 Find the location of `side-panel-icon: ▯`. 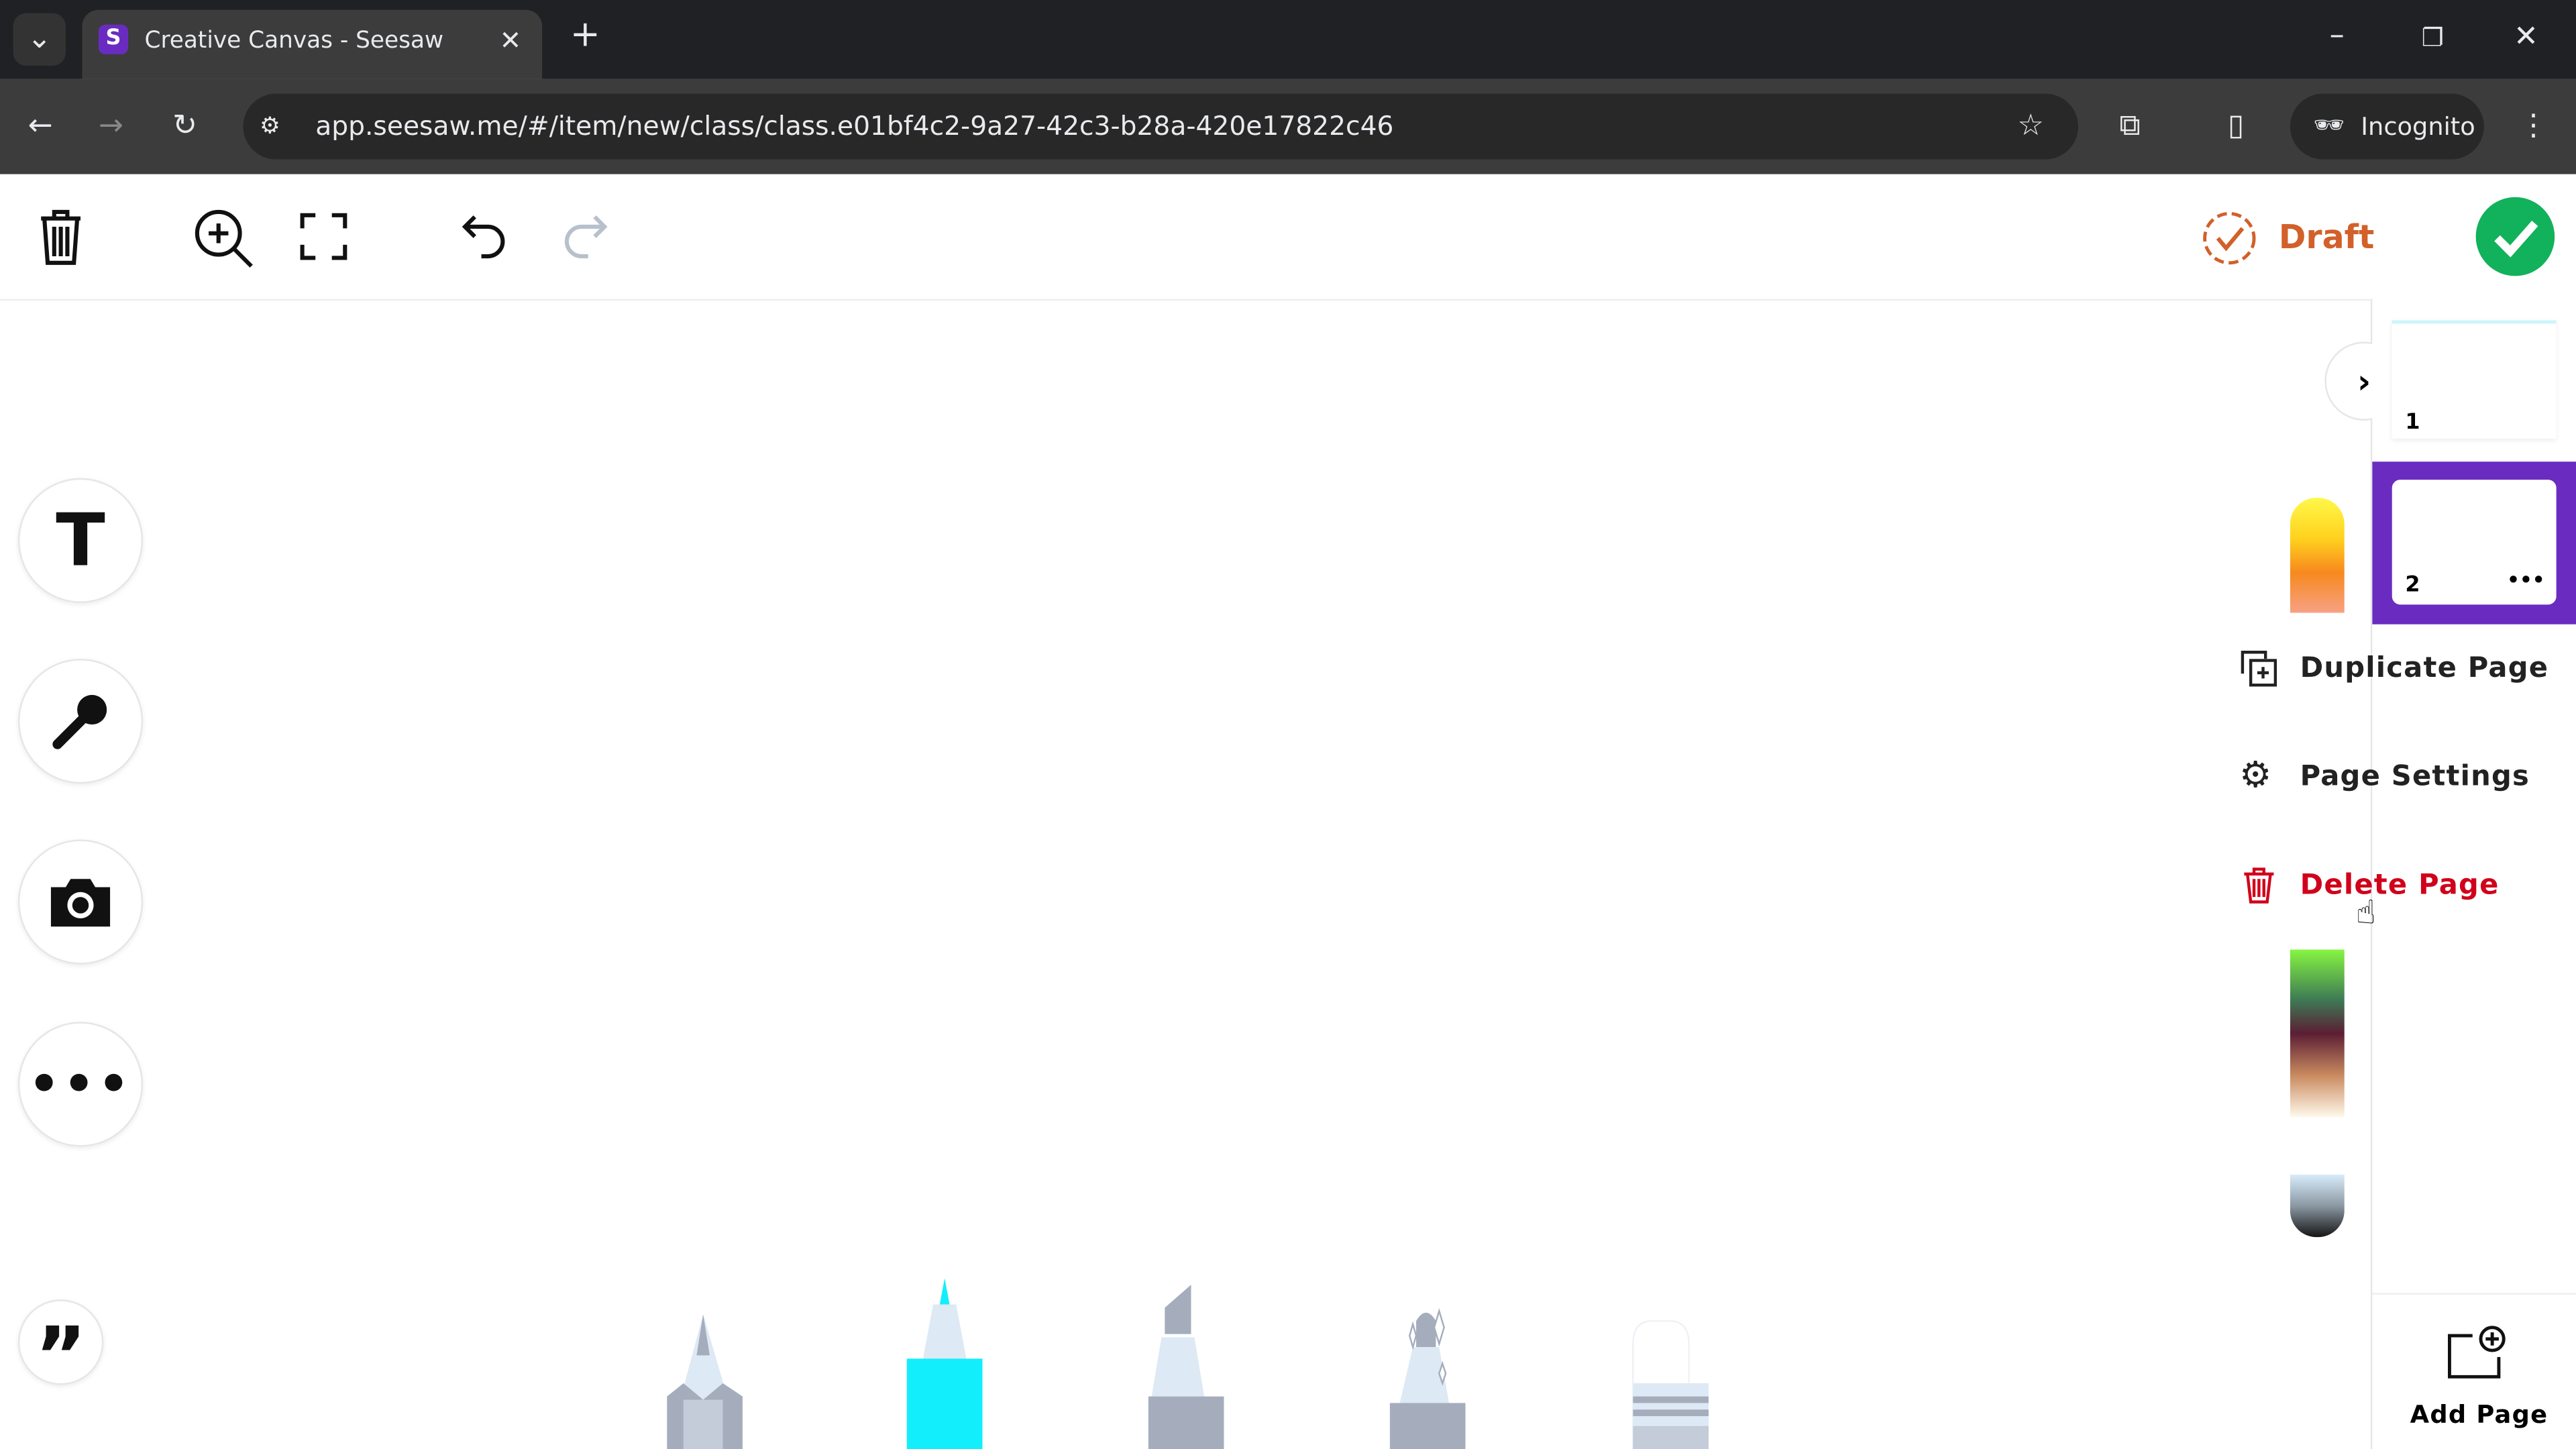

side-panel-icon: ▯ is located at coordinates (2236, 126).